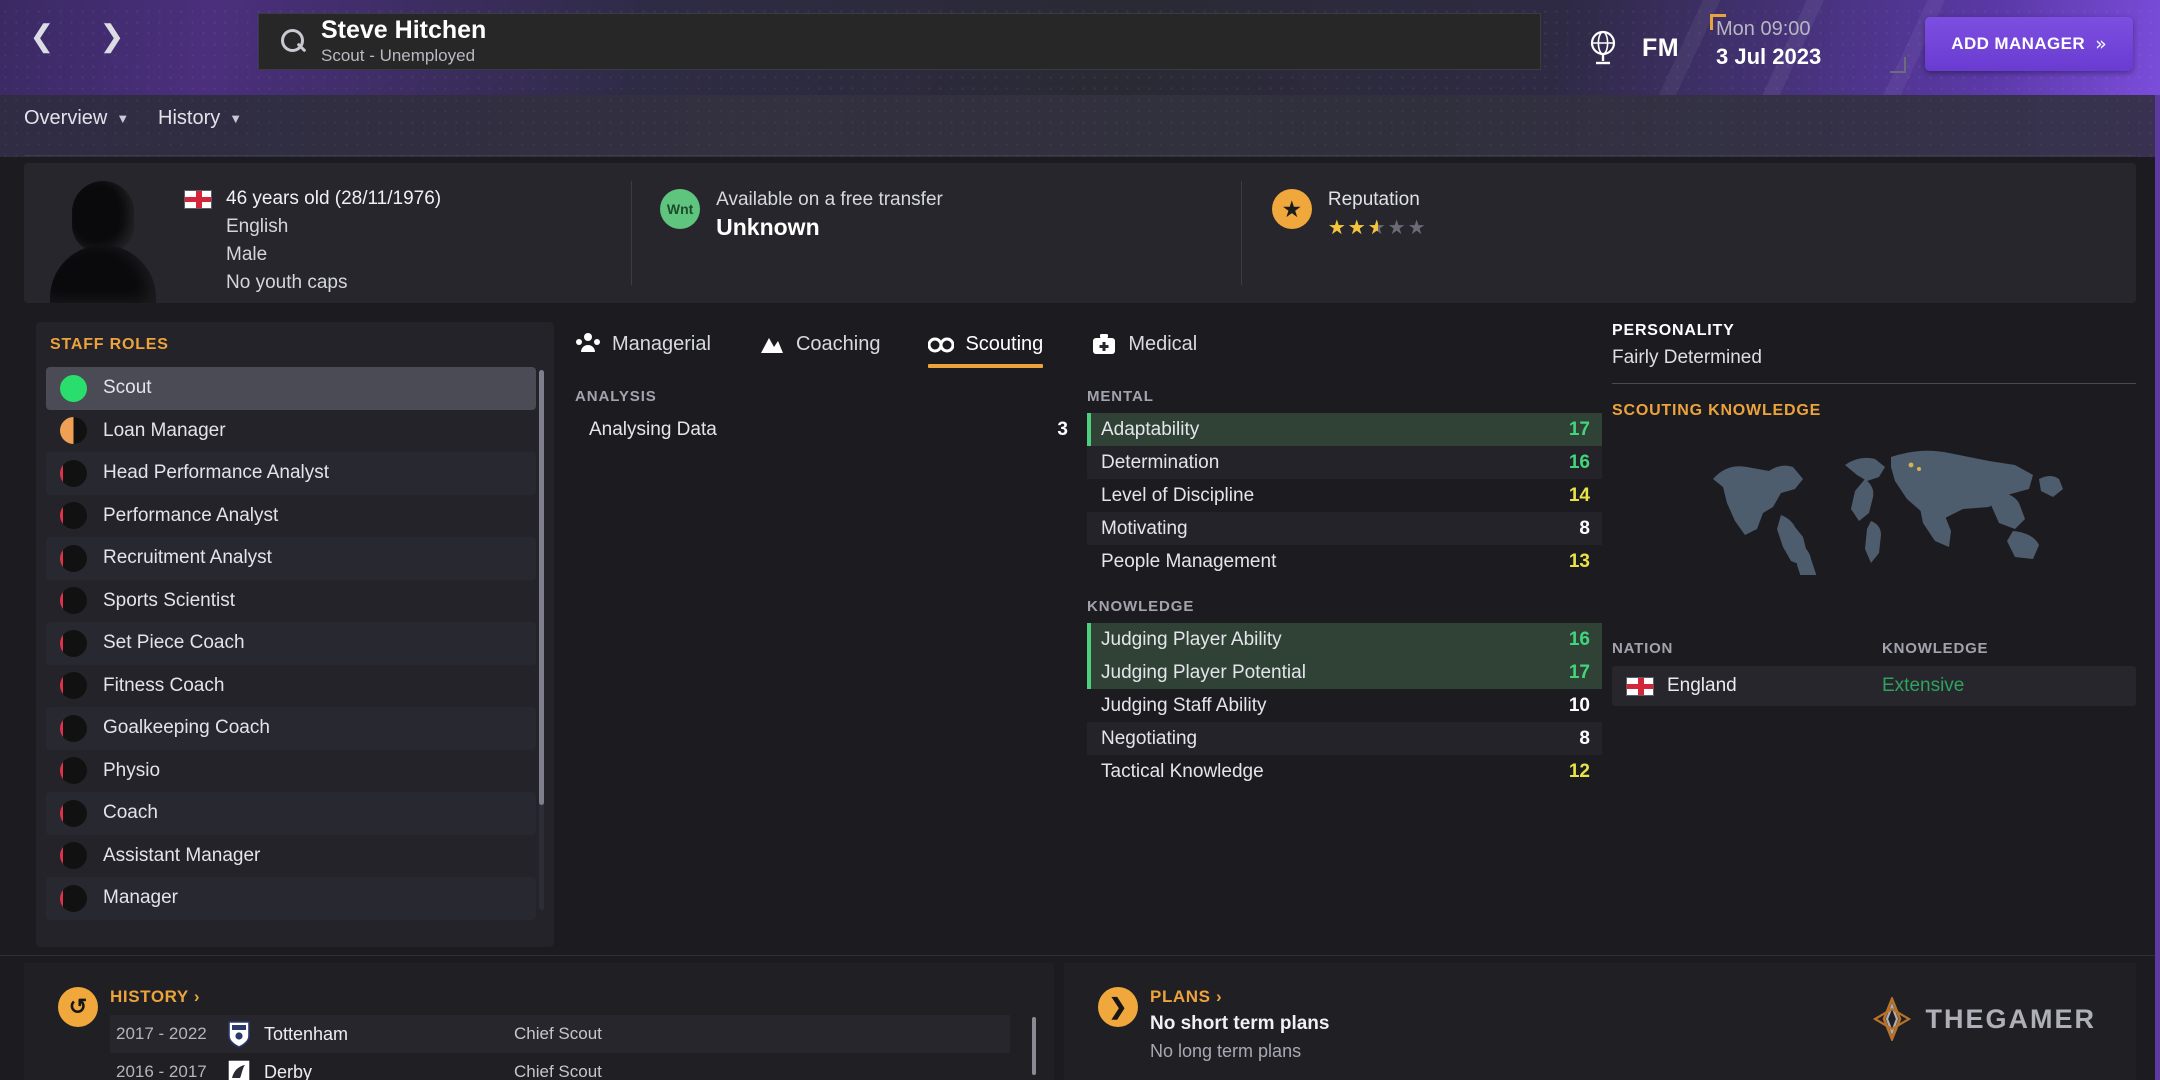  Describe the element at coordinates (291, 856) in the screenshot. I see `staff-role-item: Assistant Manager` at that location.